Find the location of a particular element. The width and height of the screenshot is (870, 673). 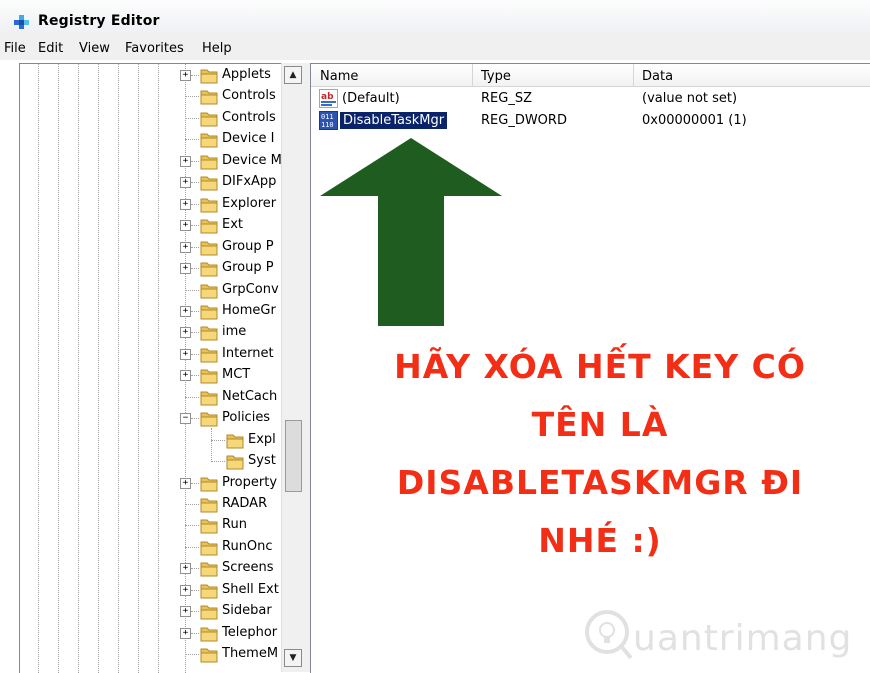

tree-item-label: DIFxApp is located at coordinates (249, 182).